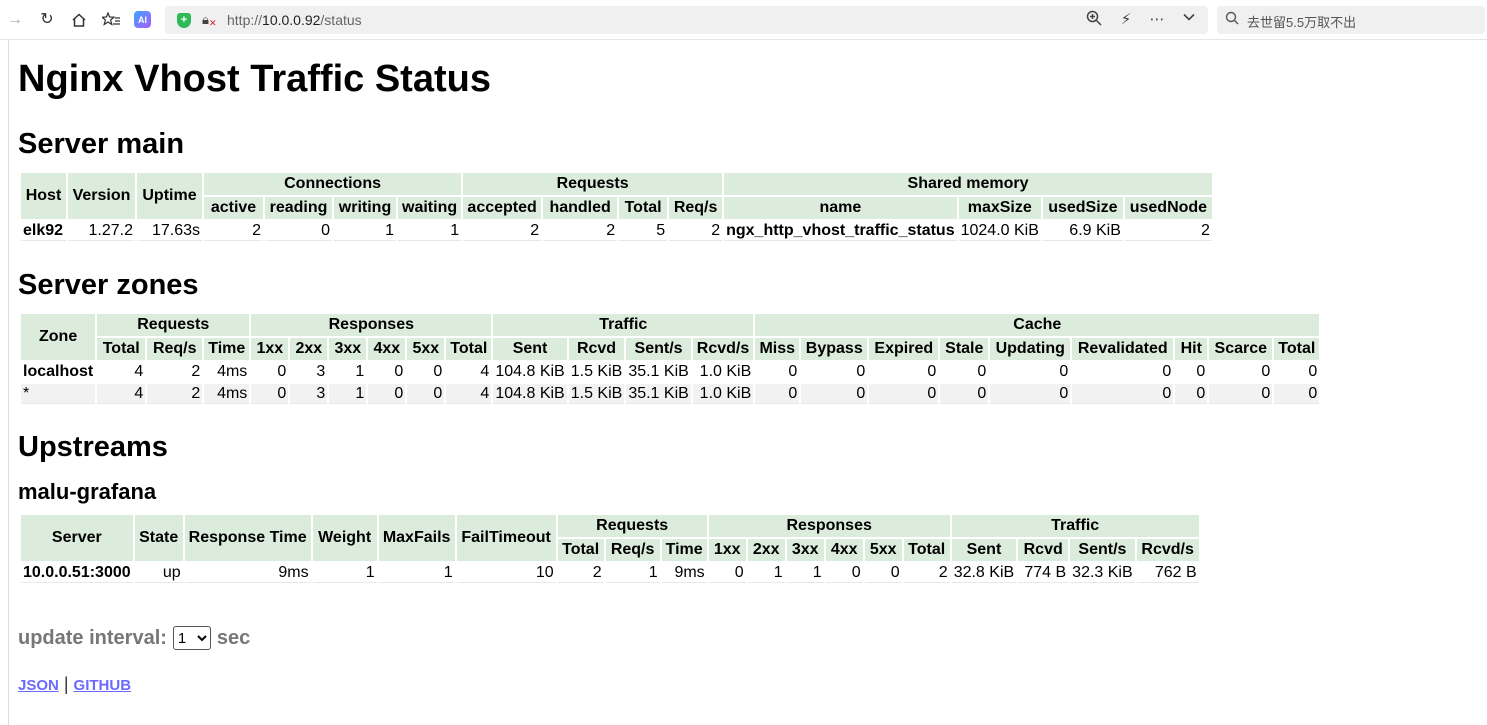 Image resolution: width=1487 pixels, height=725 pixels. I want to click on col-zone: Zone, so click(58, 337).